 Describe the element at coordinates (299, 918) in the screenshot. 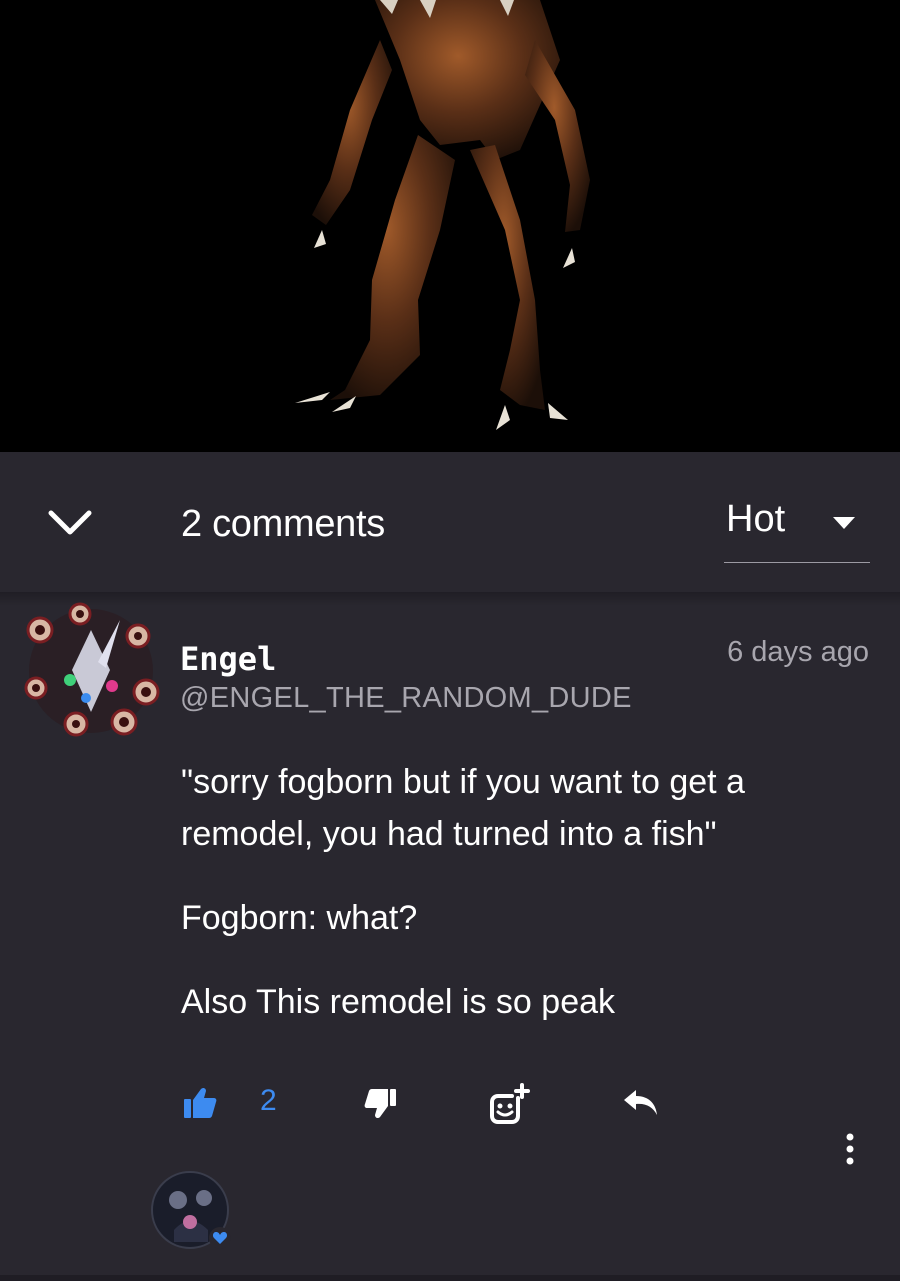

I see `comment-paragraph: Fogborn: what?` at that location.